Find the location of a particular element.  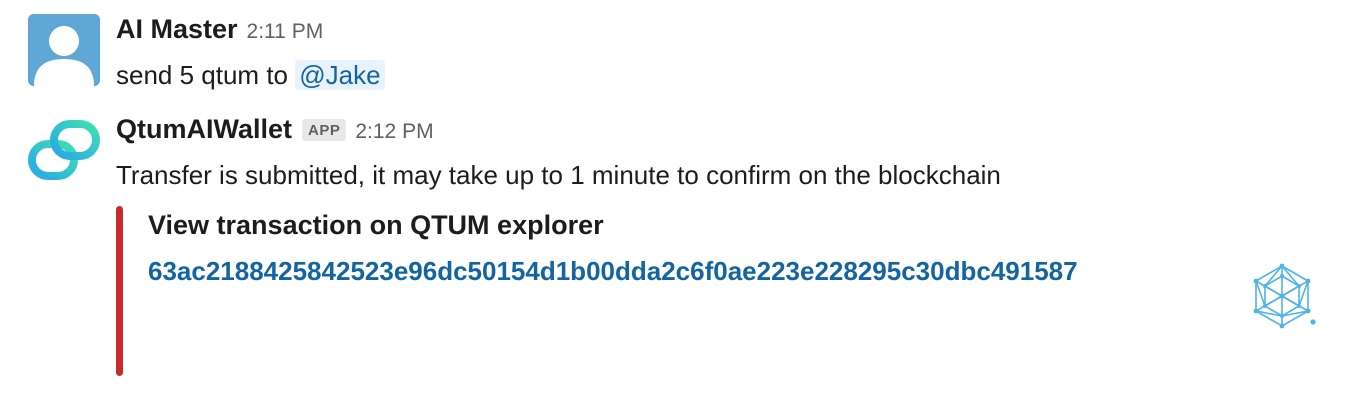

sender-name: AI Master is located at coordinates (177, 29).